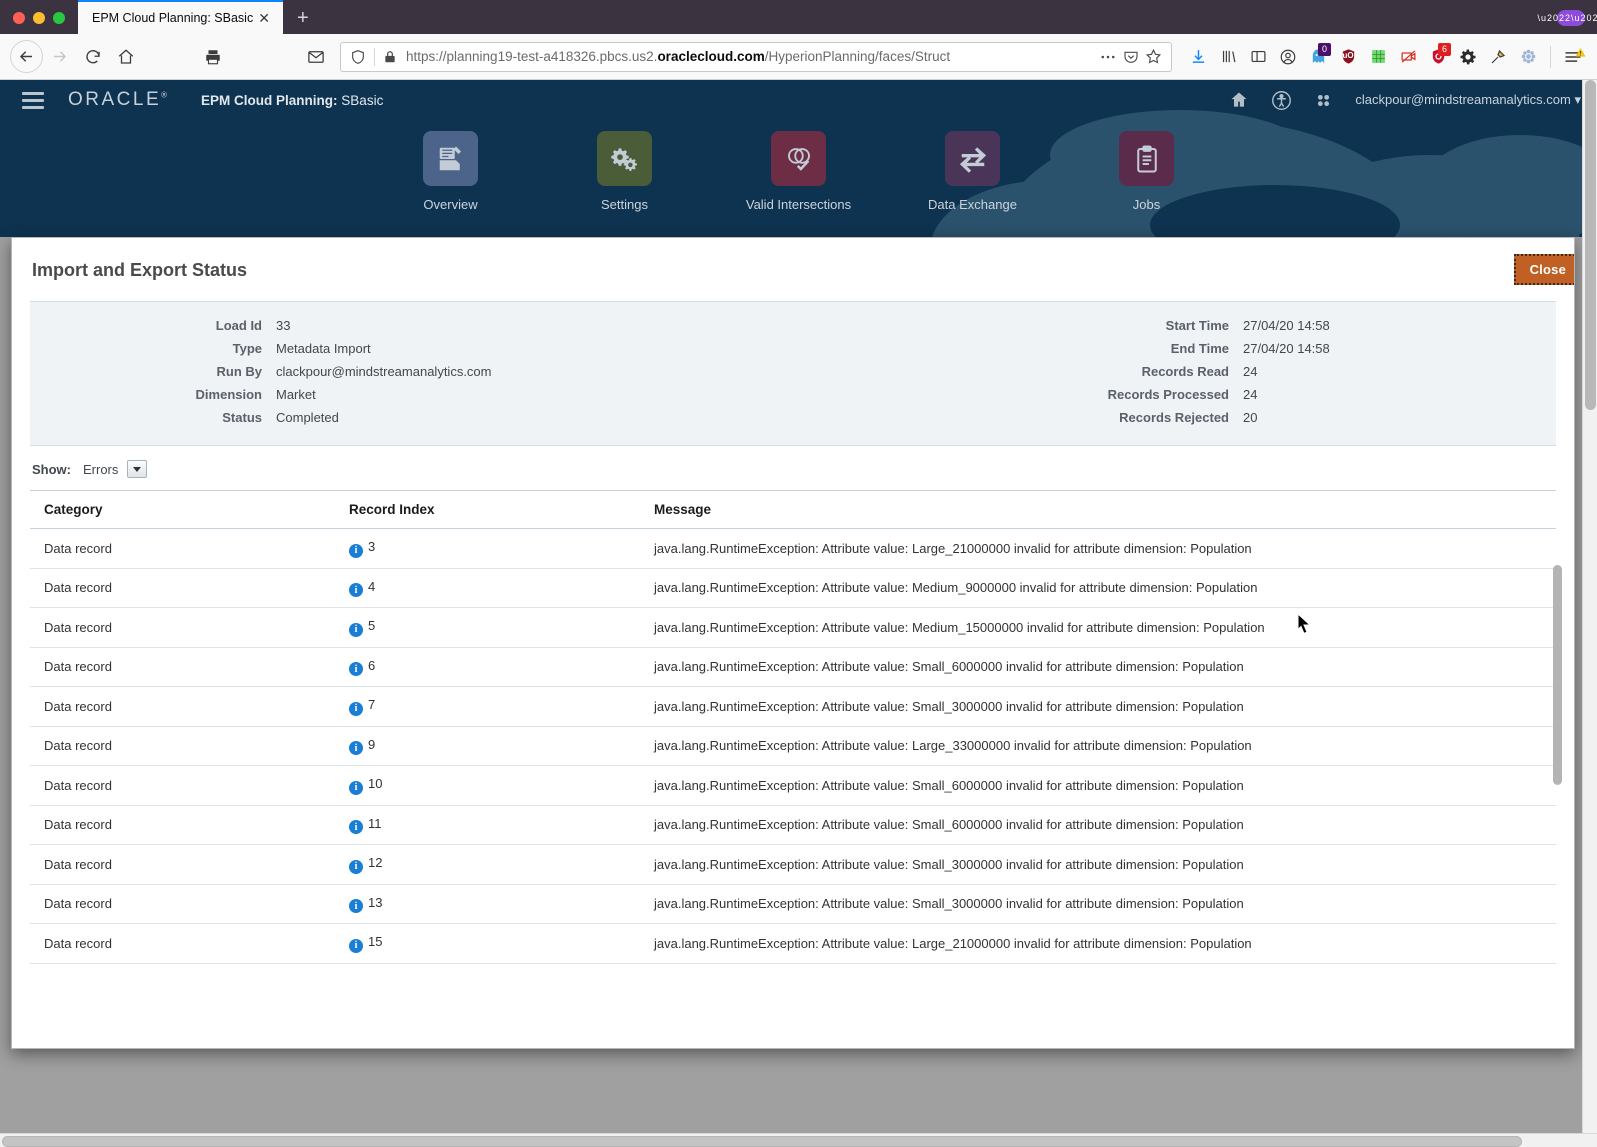 The height and width of the screenshot is (1147, 1597). I want to click on sidebar-icon, so click(1258, 57).